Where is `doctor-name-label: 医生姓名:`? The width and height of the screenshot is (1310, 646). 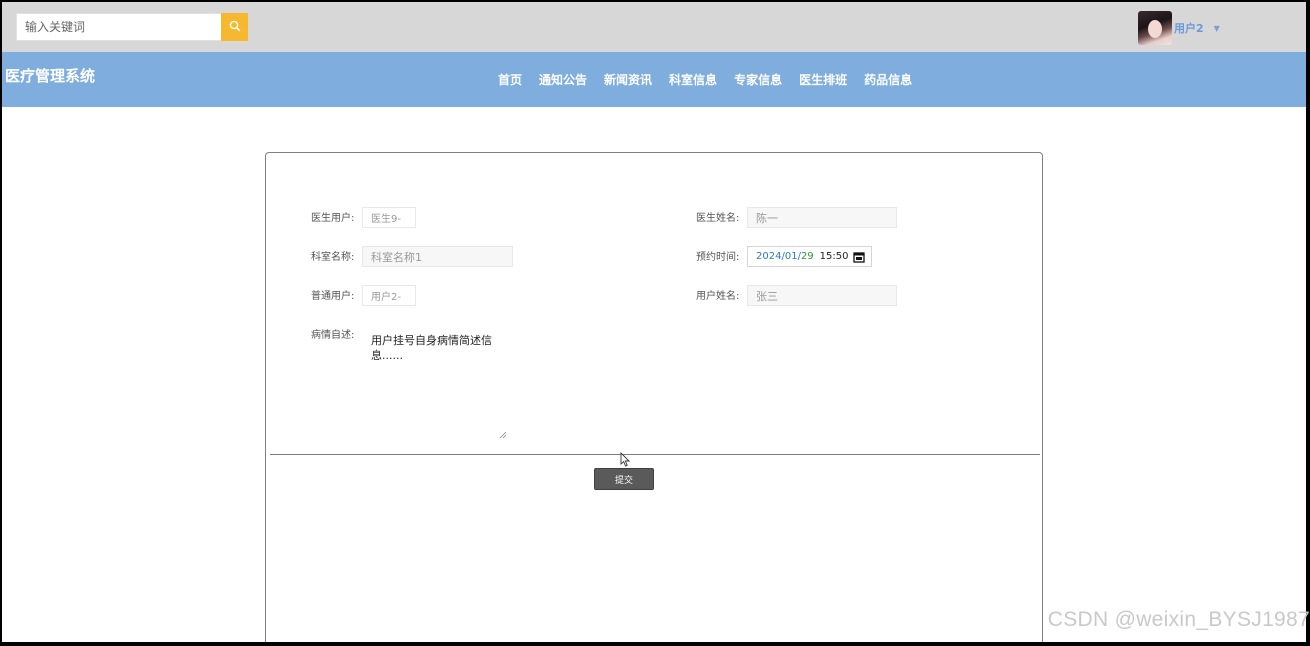
doctor-name-label: 医生姓名: is located at coordinates (718, 218).